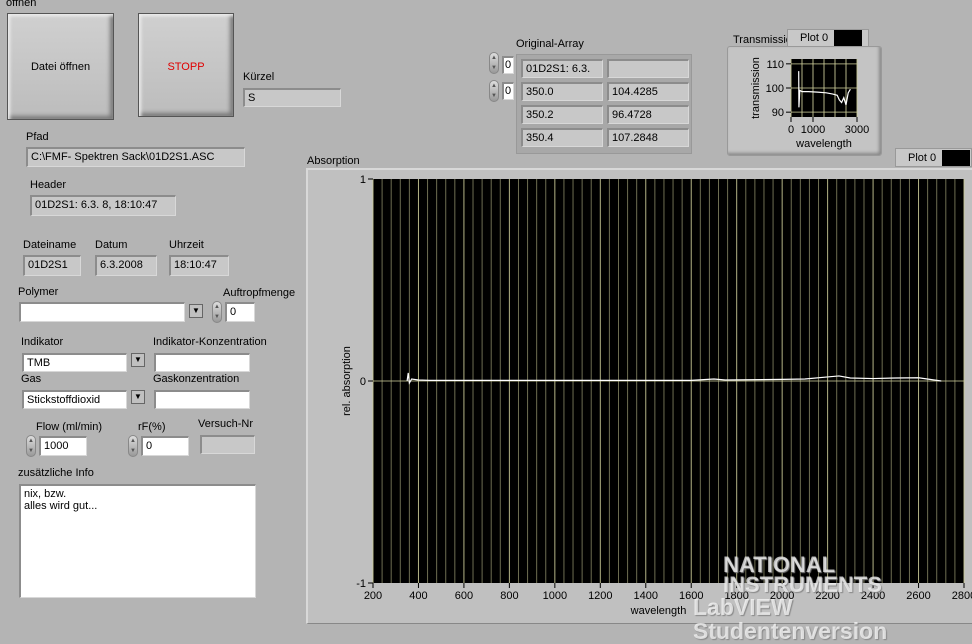 Image resolution: width=972 pixels, height=644 pixels. I want to click on versuch-label: Versuch-Nr, so click(226, 424).